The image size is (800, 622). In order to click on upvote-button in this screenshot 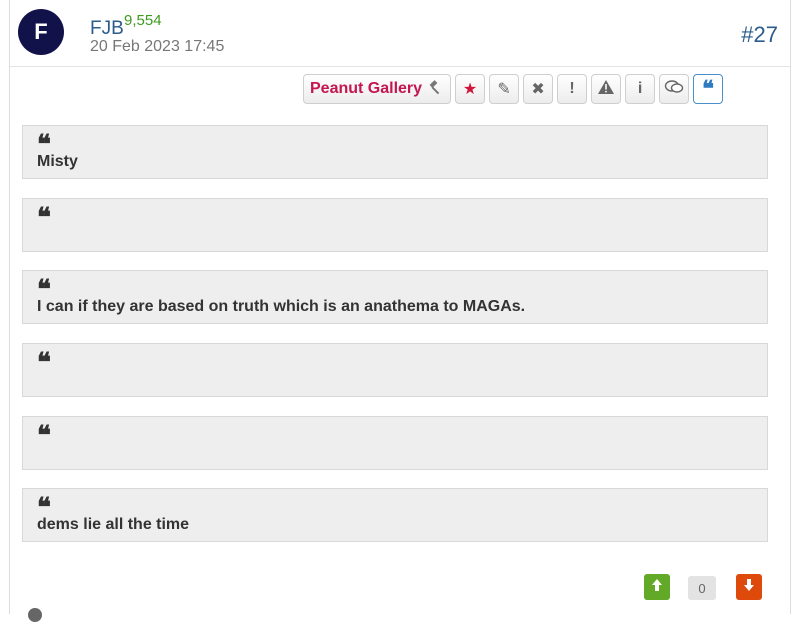, I will do `click(657, 587)`.